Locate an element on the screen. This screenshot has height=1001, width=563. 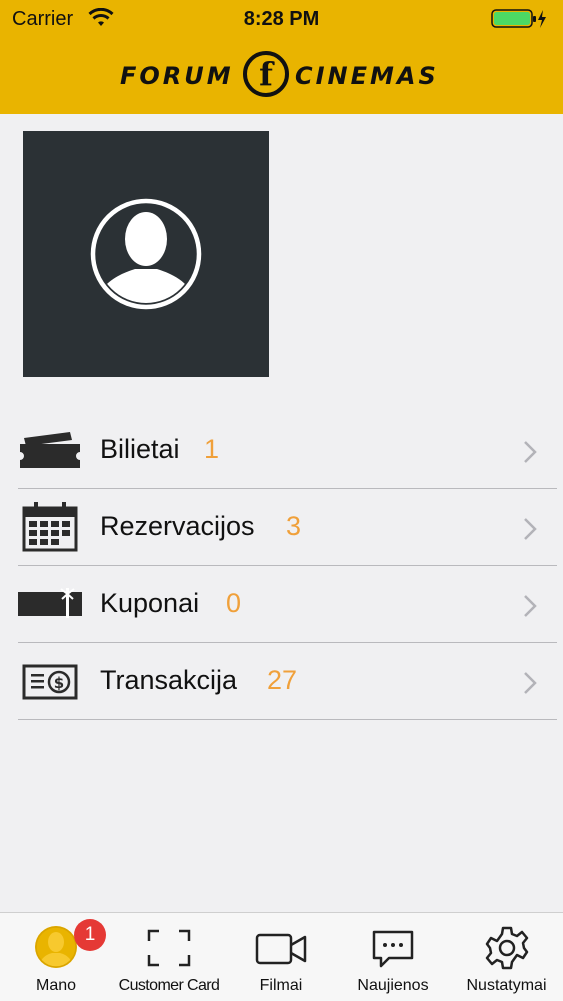
menu-label: Rezervacijos is located at coordinates (177, 526).